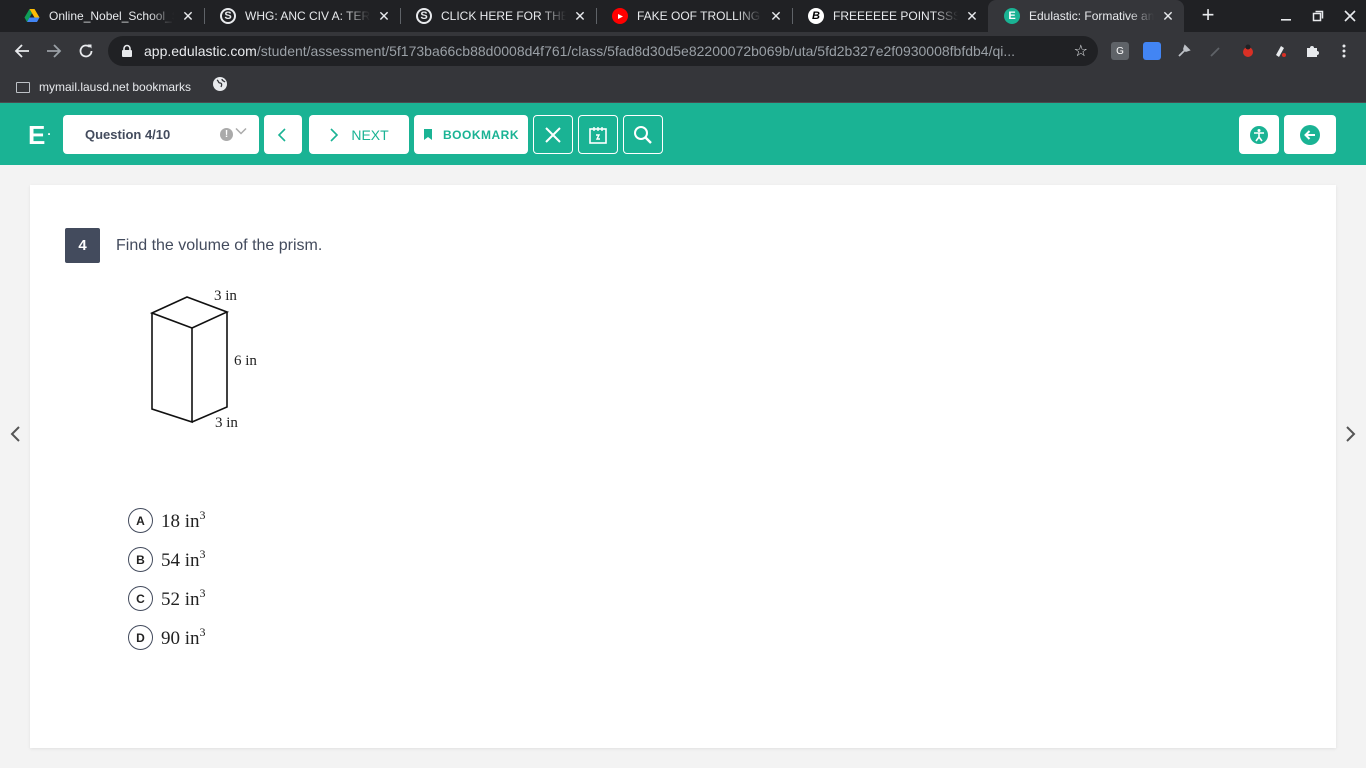 This screenshot has height=768, width=1366. Describe the element at coordinates (1081, 51) in the screenshot. I see `bookmark-star-icon: ☆` at that location.